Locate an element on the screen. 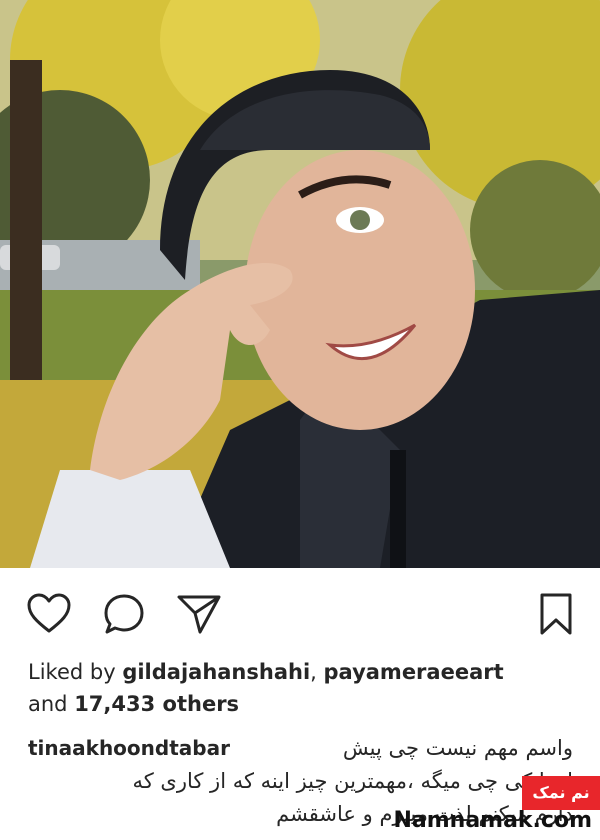  post-actions is located at coordinates (300, 612).